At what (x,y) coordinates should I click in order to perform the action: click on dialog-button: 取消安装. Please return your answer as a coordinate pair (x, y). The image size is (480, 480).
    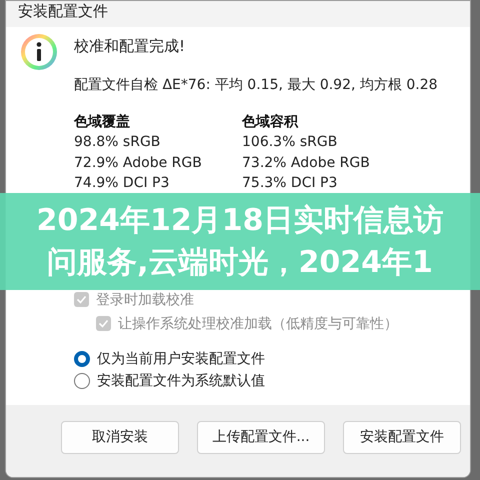
    Looking at the image, I should click on (120, 437).